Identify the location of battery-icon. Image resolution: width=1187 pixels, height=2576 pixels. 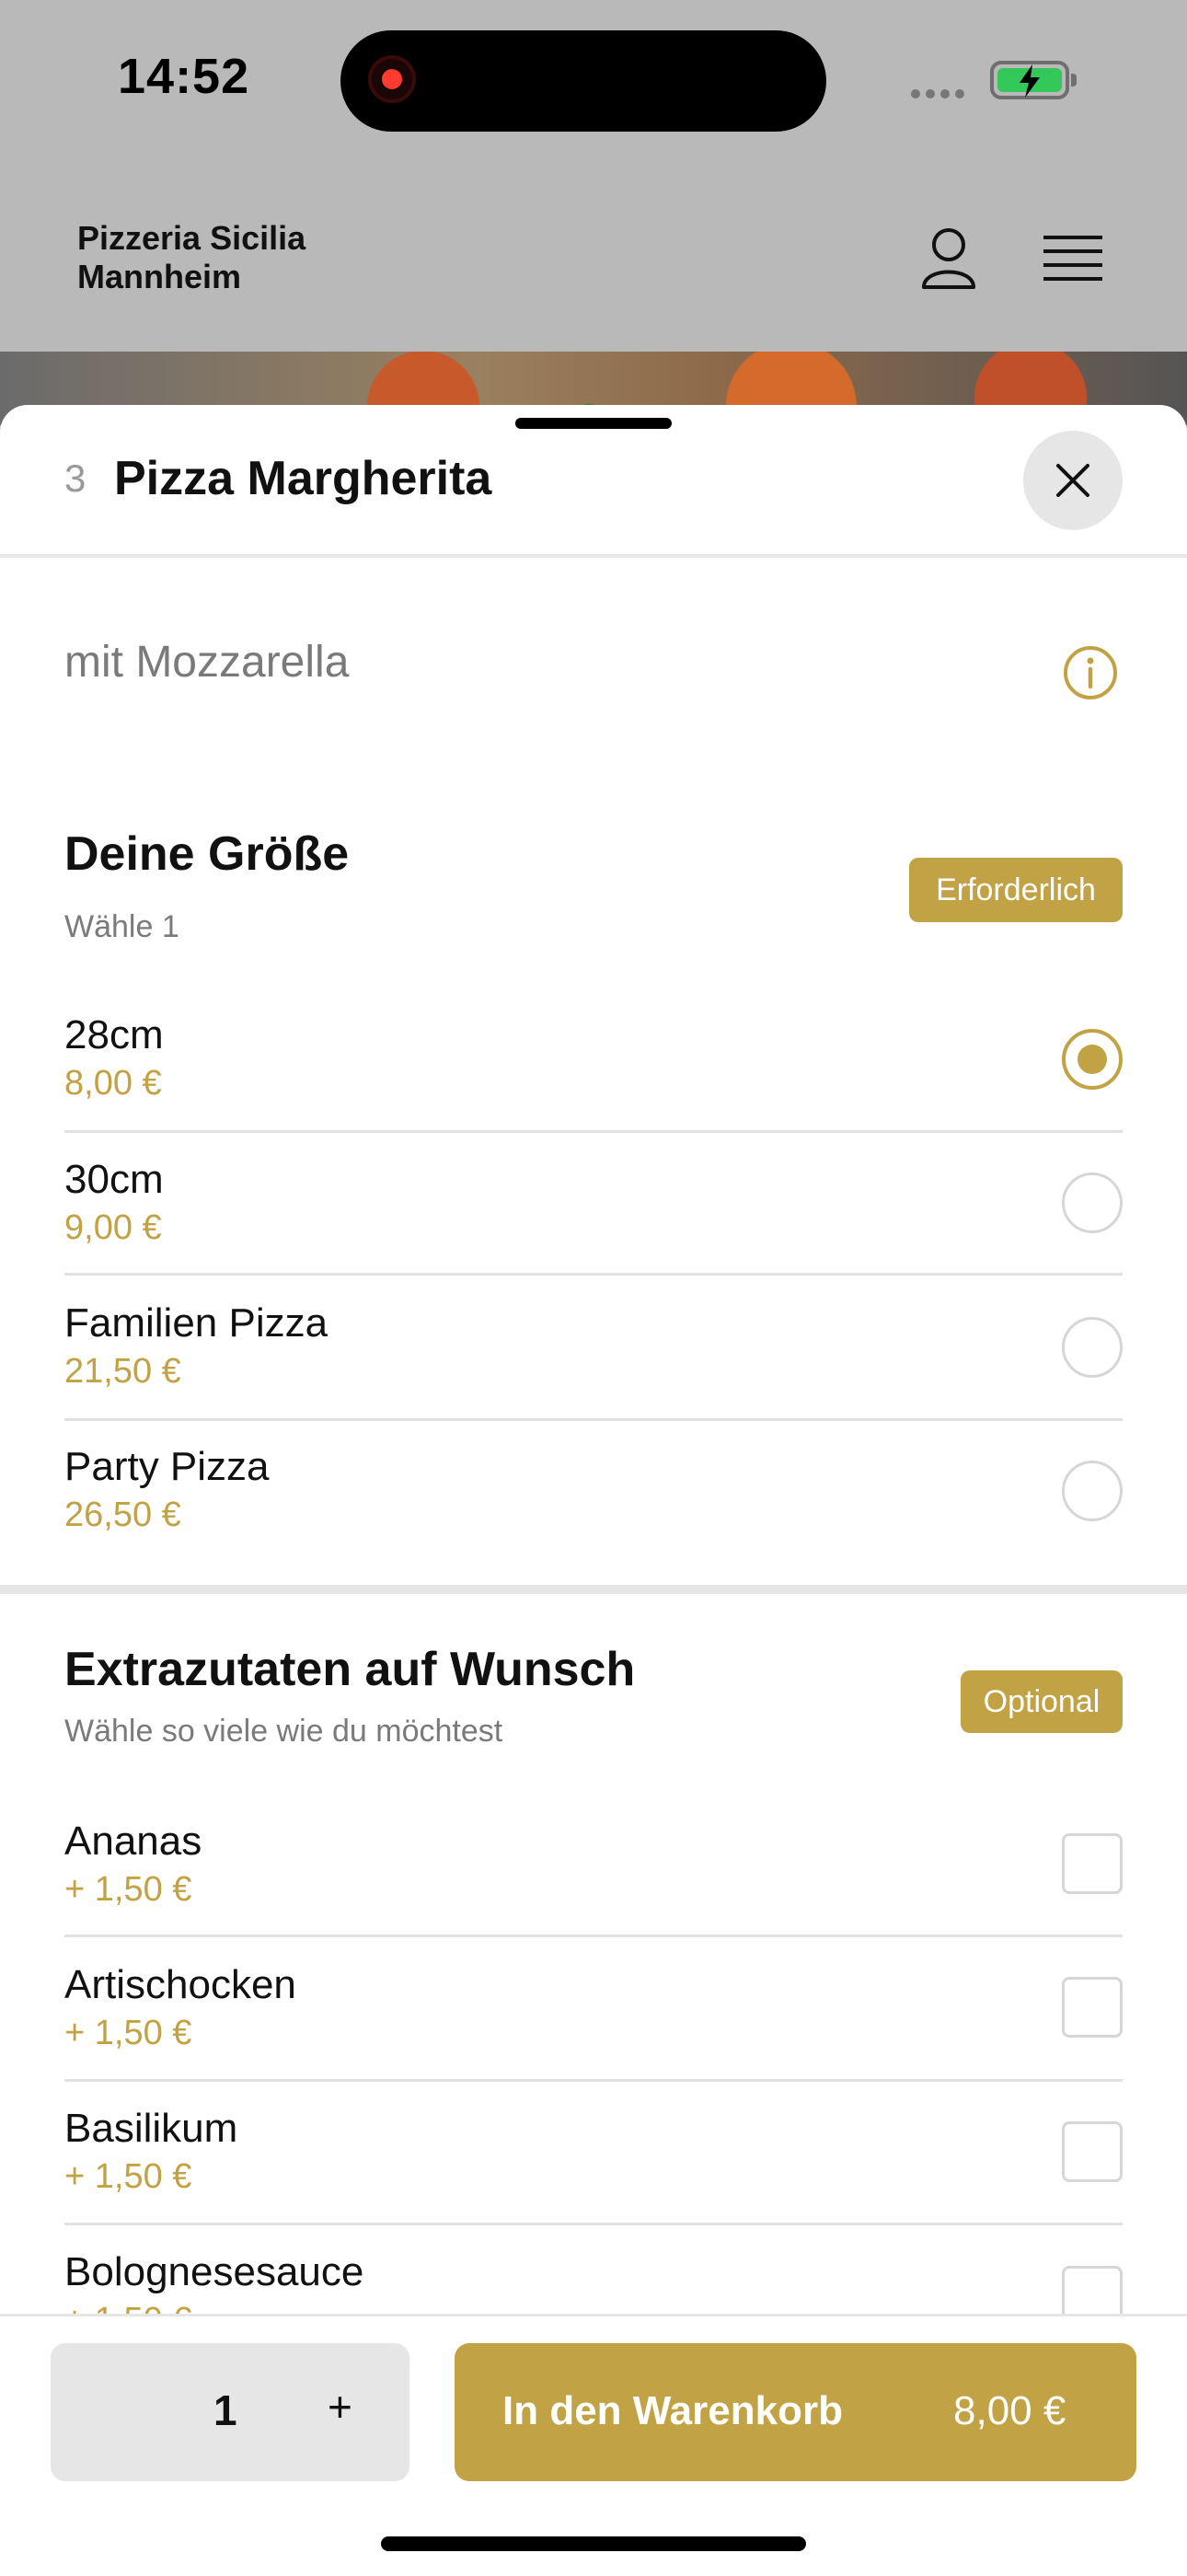
(1033, 80).